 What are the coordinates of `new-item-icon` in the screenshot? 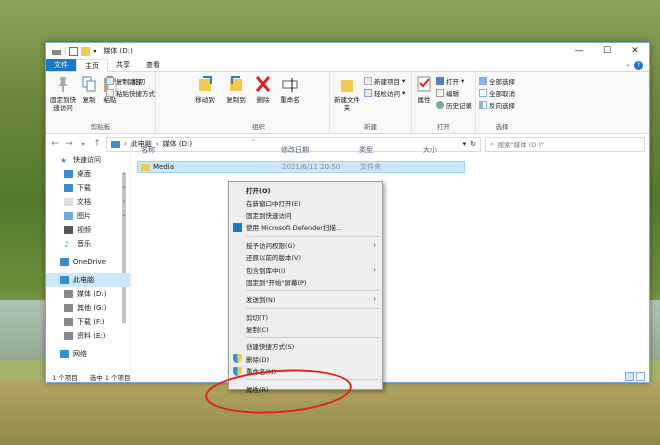 It's located at (368, 81).